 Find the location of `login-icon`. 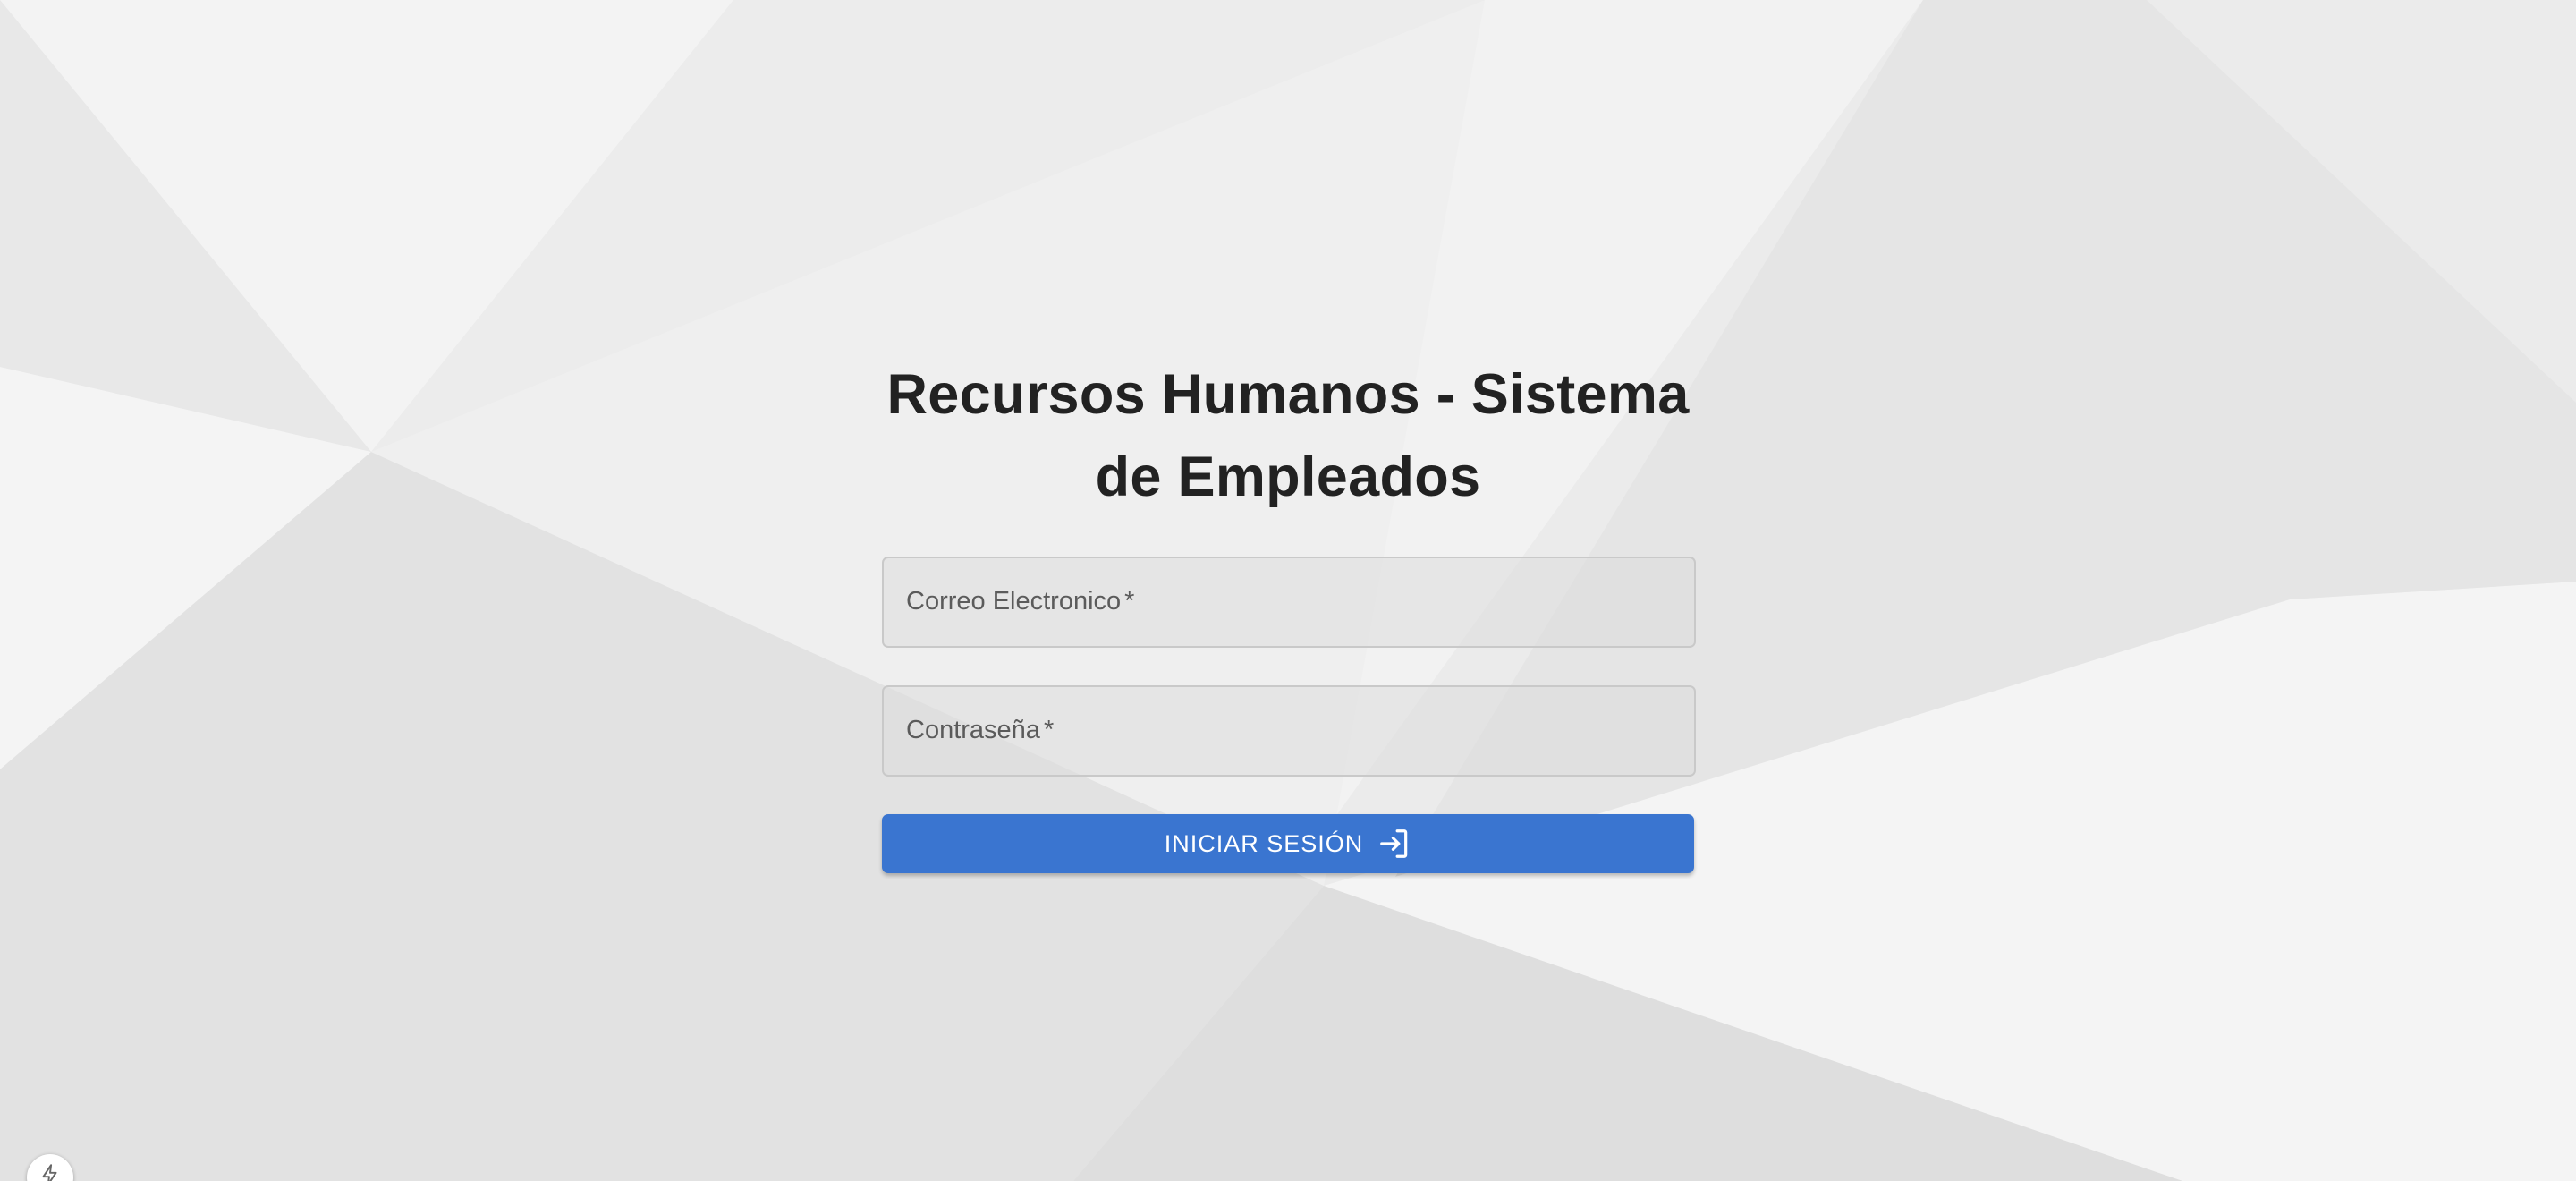

login-icon is located at coordinates (1394, 844).